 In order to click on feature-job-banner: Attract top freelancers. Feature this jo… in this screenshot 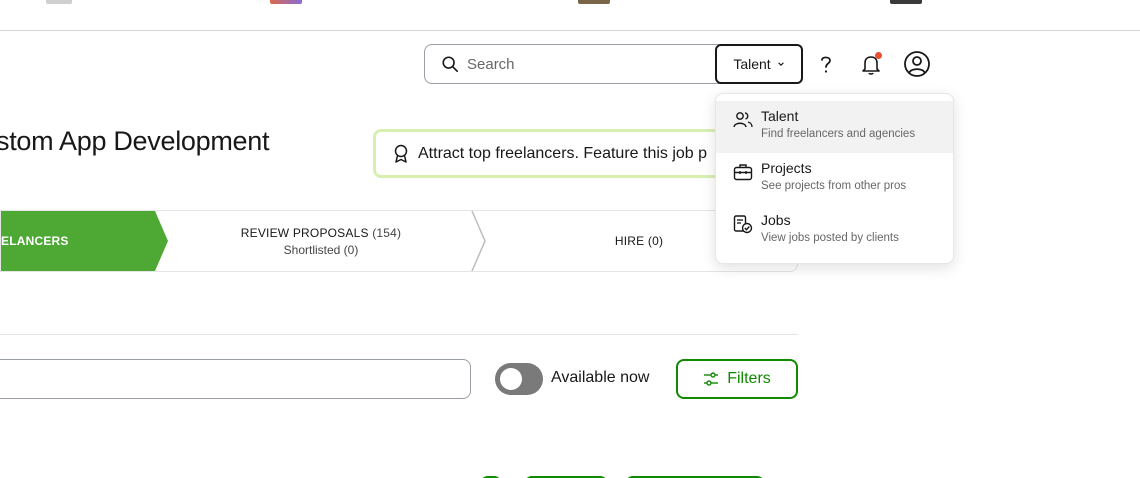, I will do `click(563, 153)`.